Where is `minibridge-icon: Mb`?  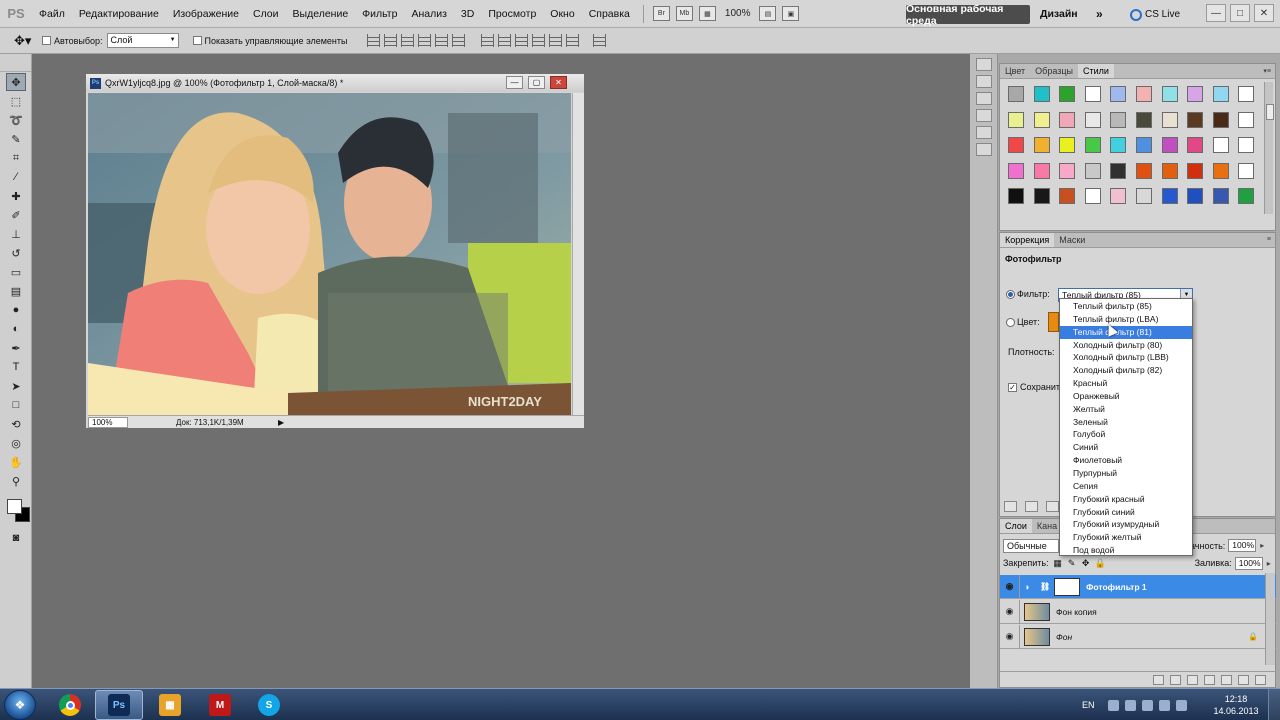 minibridge-icon: Mb is located at coordinates (684, 13).